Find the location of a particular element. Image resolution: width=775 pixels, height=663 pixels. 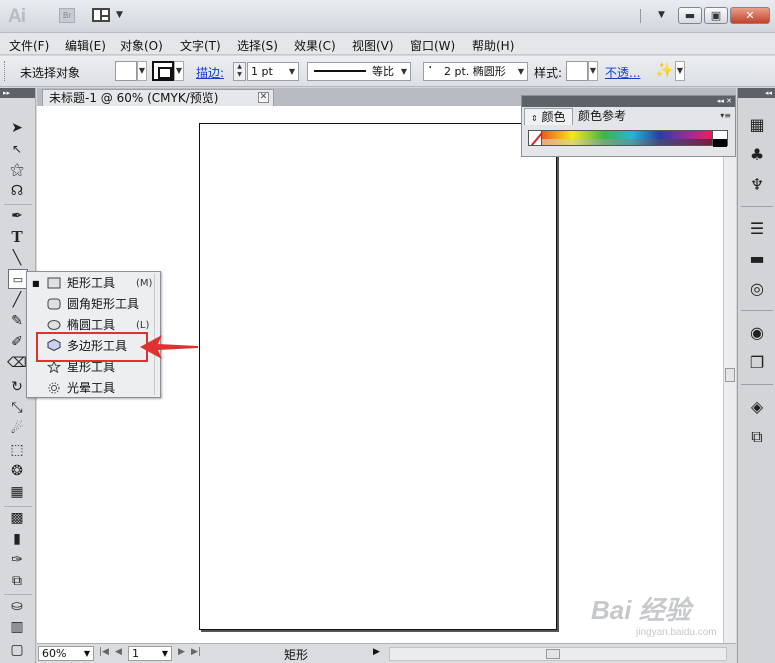

right-dock-header: ◂◂ is located at coordinates (756, 93).